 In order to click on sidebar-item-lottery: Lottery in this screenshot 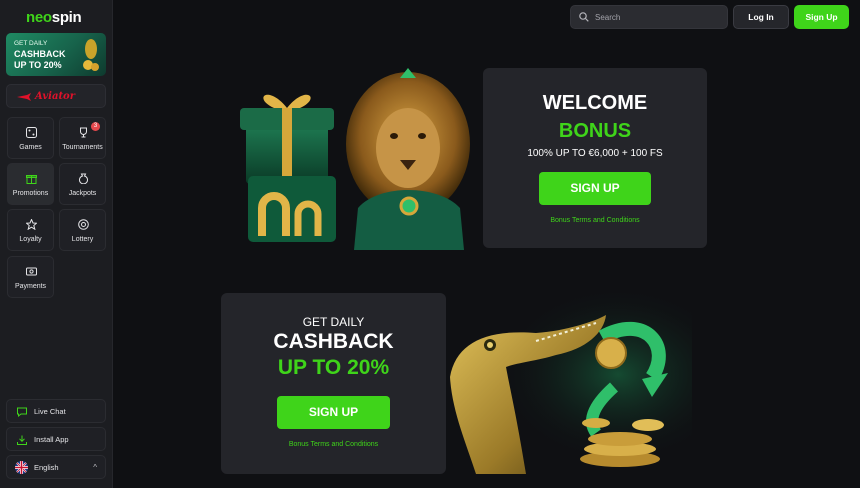, I will do `click(82, 230)`.